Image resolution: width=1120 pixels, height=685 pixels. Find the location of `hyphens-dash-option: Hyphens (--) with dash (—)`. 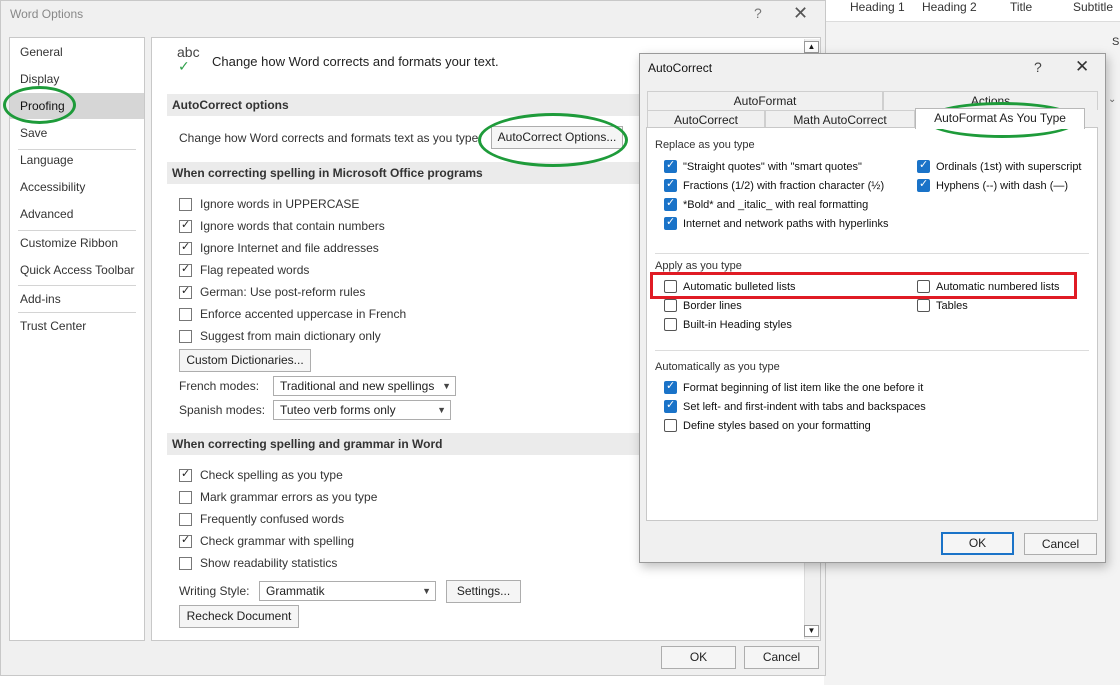

hyphens-dash-option: Hyphens (--) with dash (—) is located at coordinates (992, 185).